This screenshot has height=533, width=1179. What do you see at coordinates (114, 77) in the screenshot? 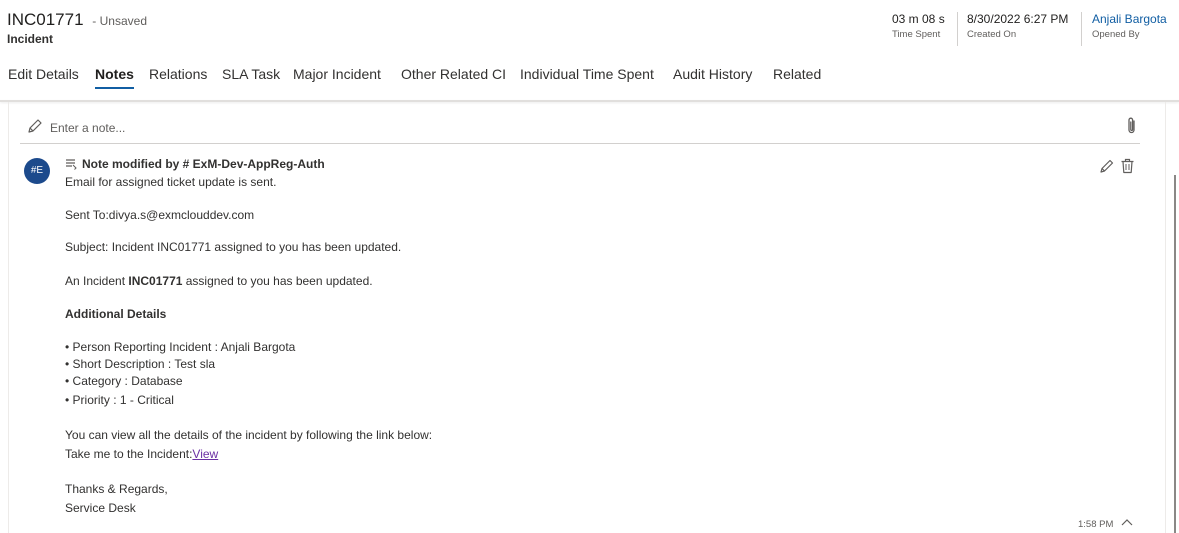
I see `tab-notes: Notes` at bounding box center [114, 77].